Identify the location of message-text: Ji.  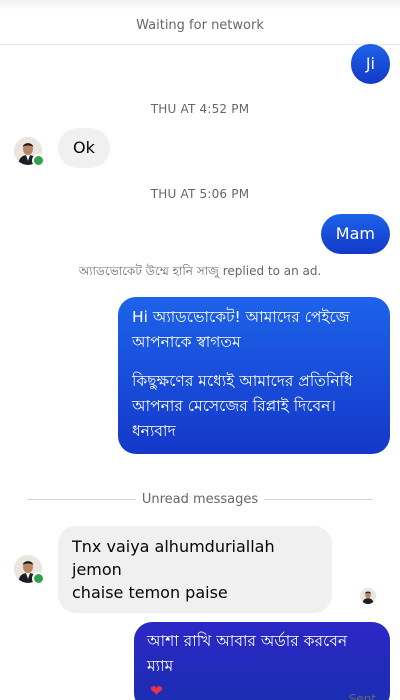
(370, 63).